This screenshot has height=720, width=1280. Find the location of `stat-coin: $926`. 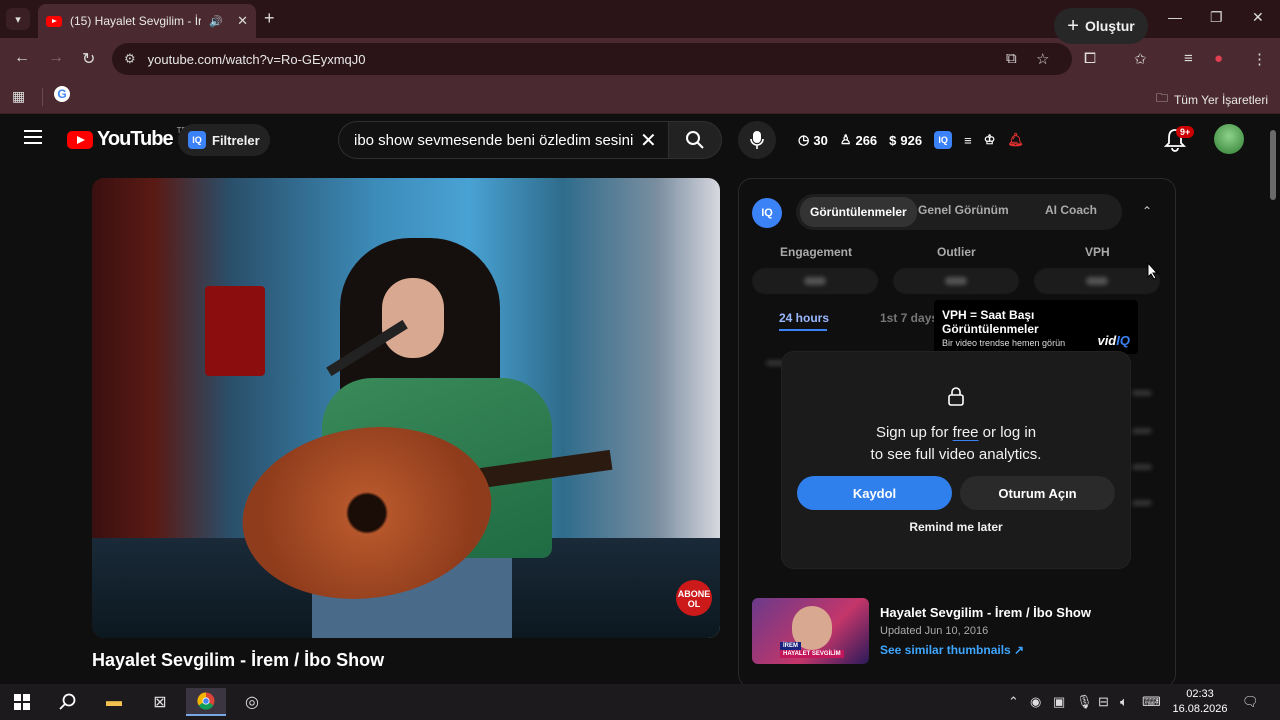

stat-coin: $926 is located at coordinates (905, 140).